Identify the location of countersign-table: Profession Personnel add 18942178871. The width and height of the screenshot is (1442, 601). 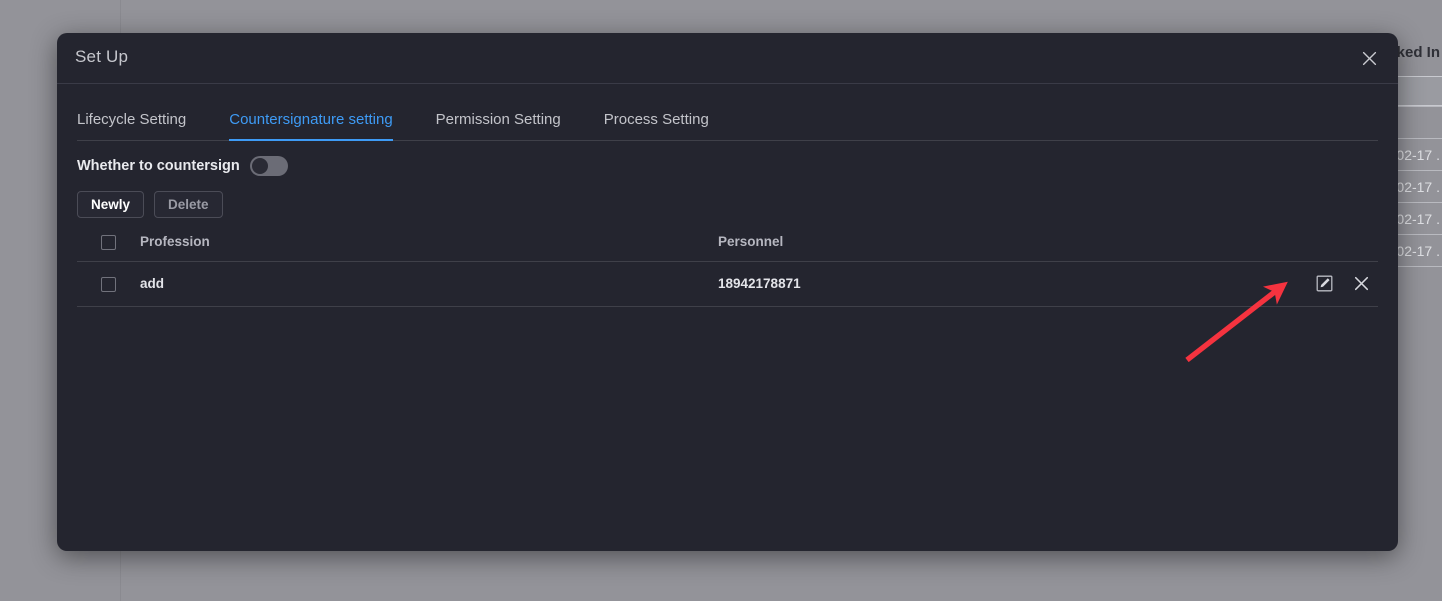
(727, 270).